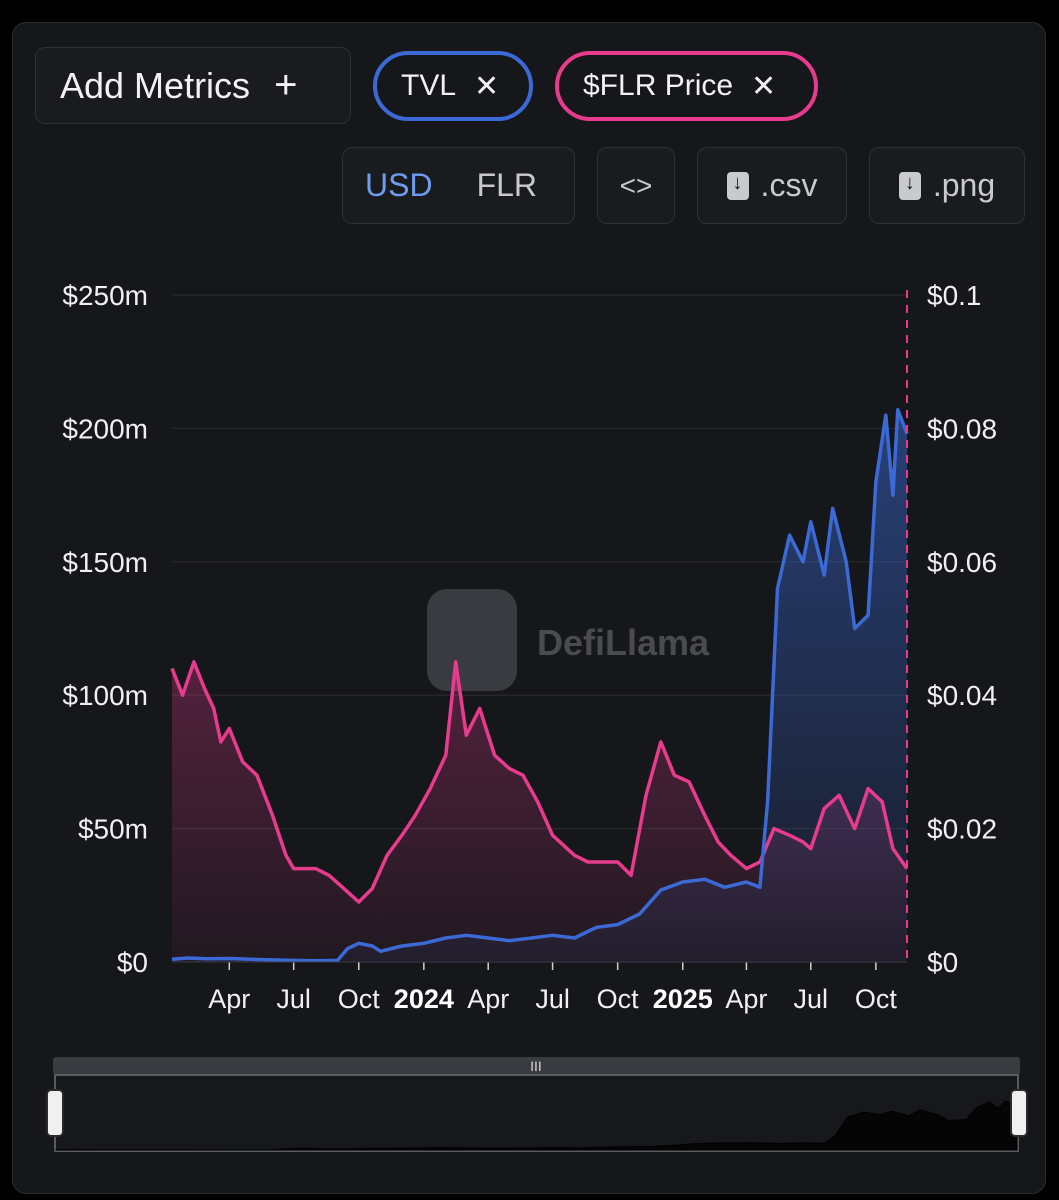  I want to click on add-metrics-button: Add Metrics +, so click(193, 85).